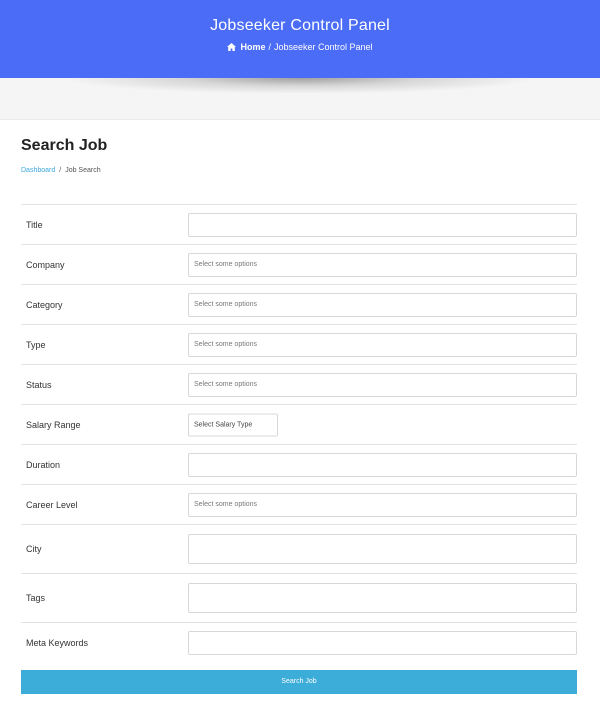  What do you see at coordinates (39, 384) in the screenshot?
I see `status-label: Status` at bounding box center [39, 384].